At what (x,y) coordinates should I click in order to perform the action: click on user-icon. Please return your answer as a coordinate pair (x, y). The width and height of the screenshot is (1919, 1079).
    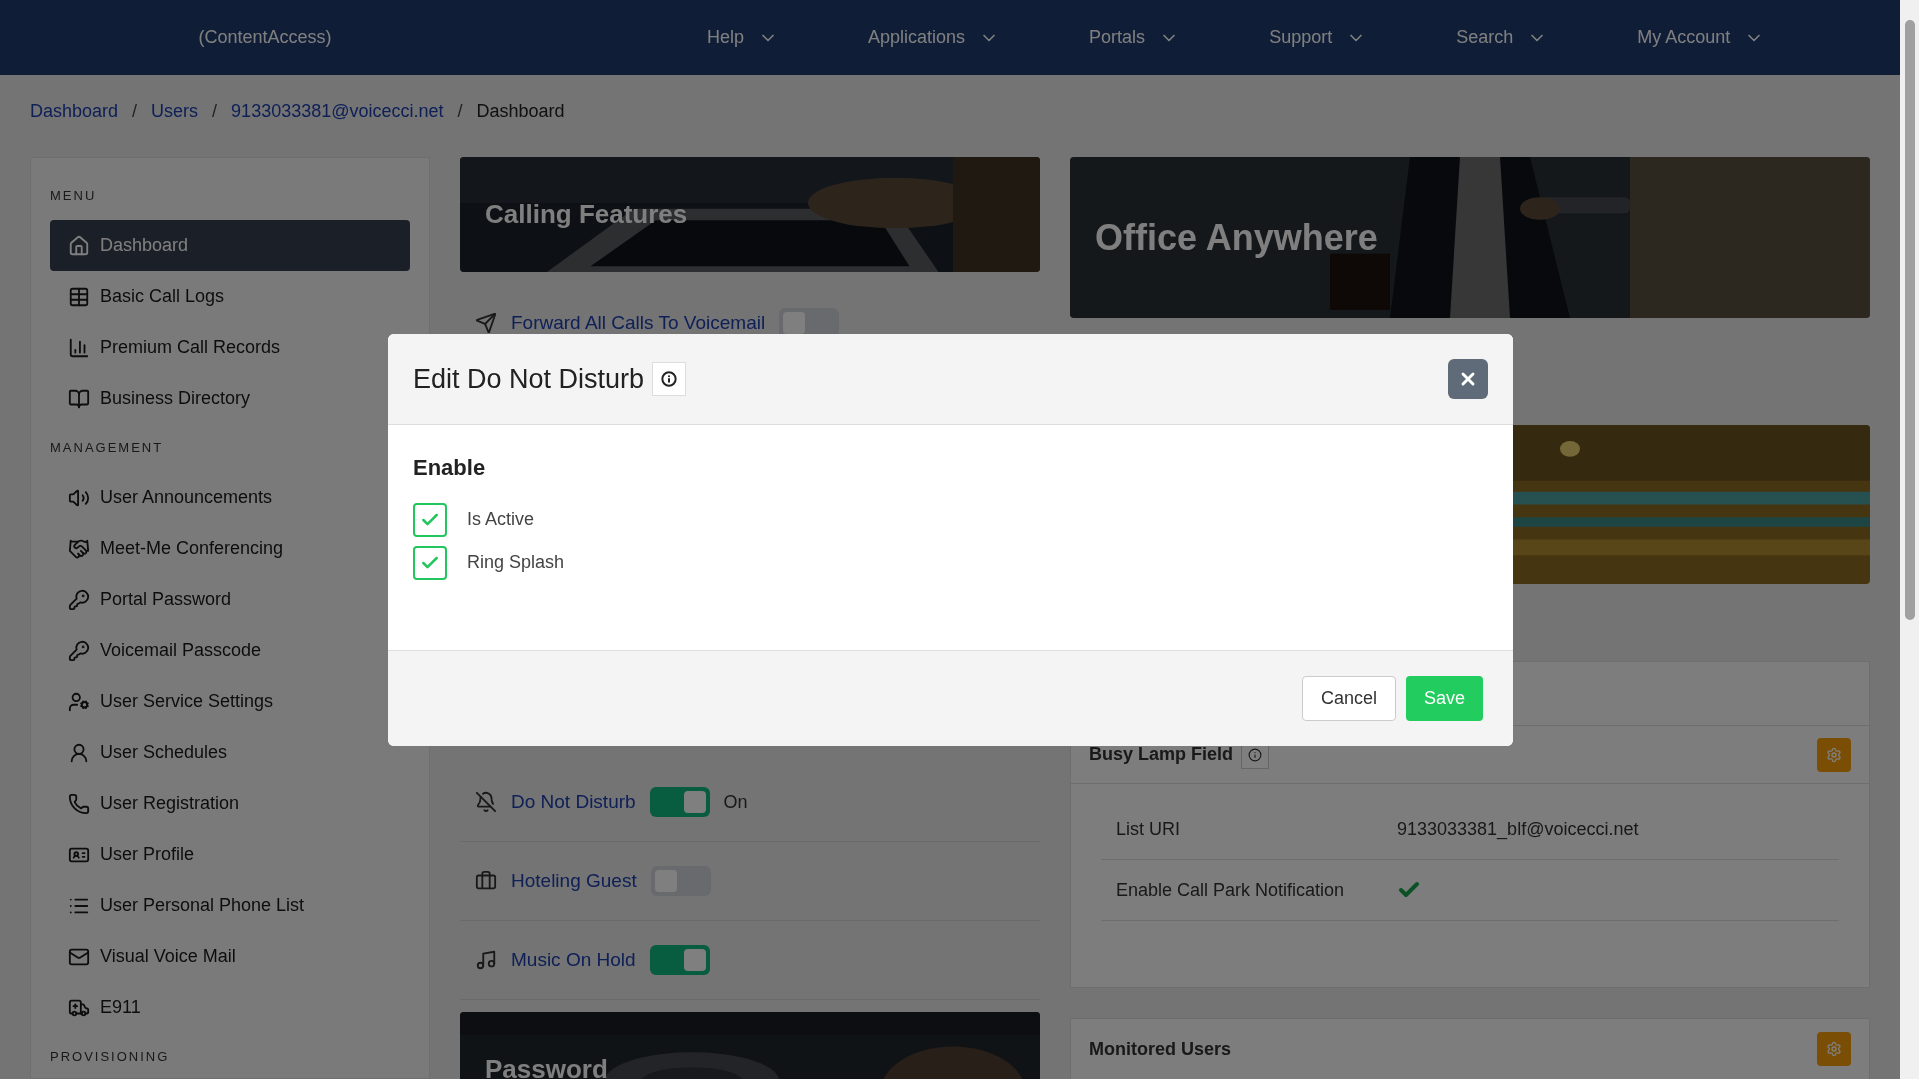
    Looking at the image, I should click on (79, 752).